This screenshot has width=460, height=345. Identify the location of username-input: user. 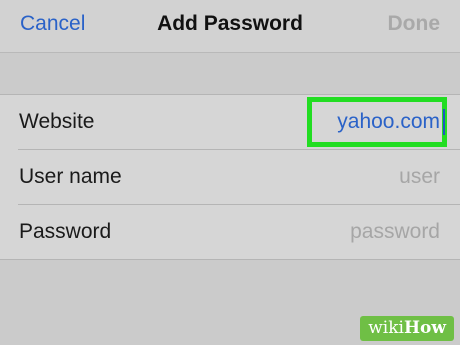
(419, 177).